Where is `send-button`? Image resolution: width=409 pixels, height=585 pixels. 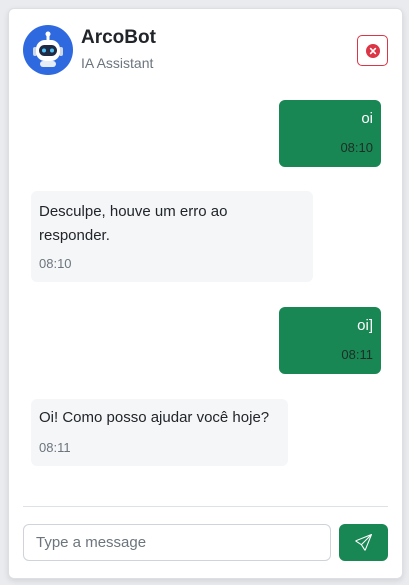
send-button is located at coordinates (363, 542).